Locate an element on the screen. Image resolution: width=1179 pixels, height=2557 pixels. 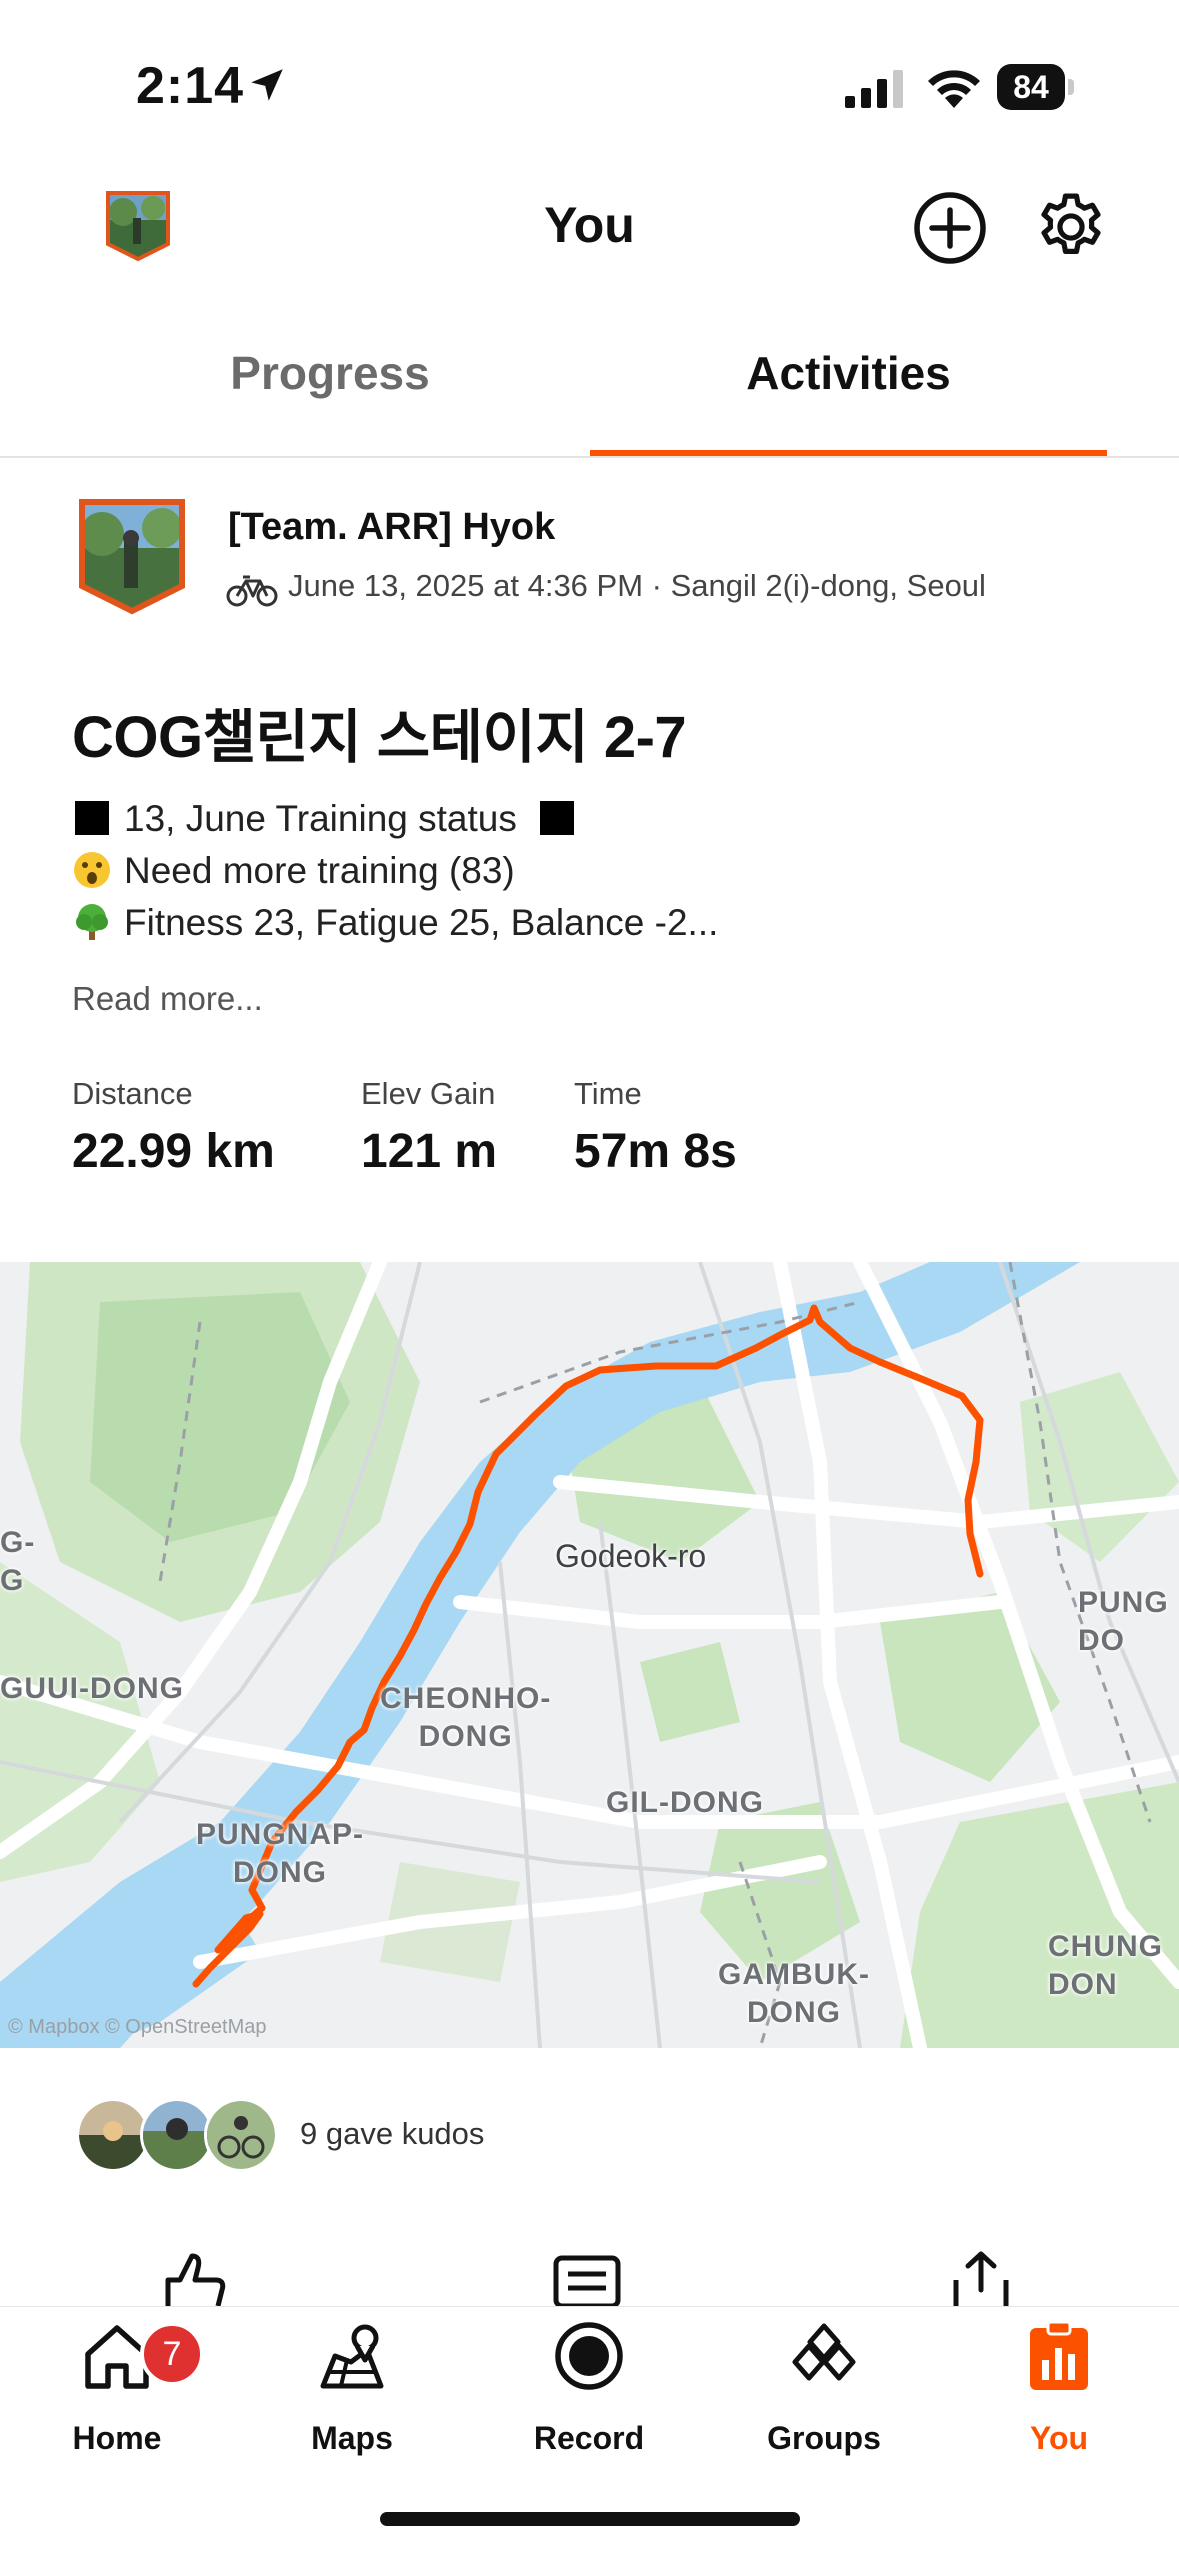
tab-activities: Activities is located at coordinates (848, 400).